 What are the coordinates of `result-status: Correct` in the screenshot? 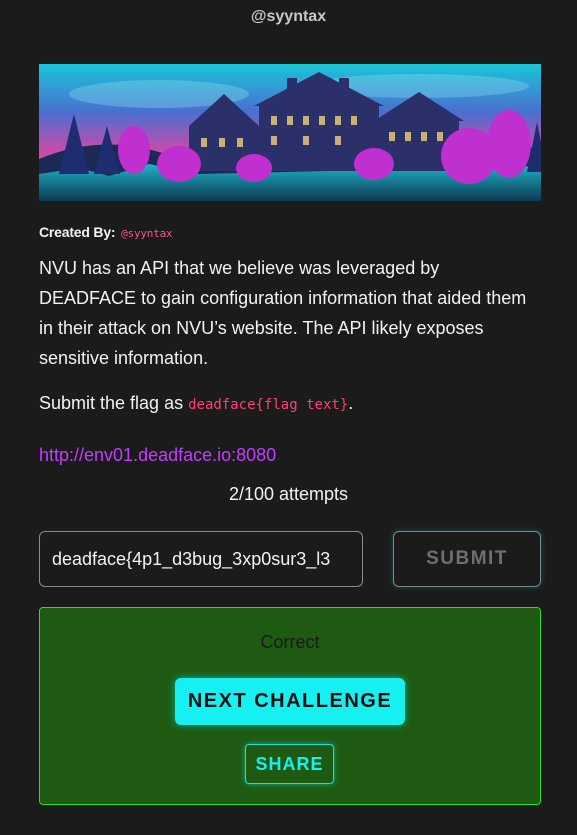 It's located at (290, 642).